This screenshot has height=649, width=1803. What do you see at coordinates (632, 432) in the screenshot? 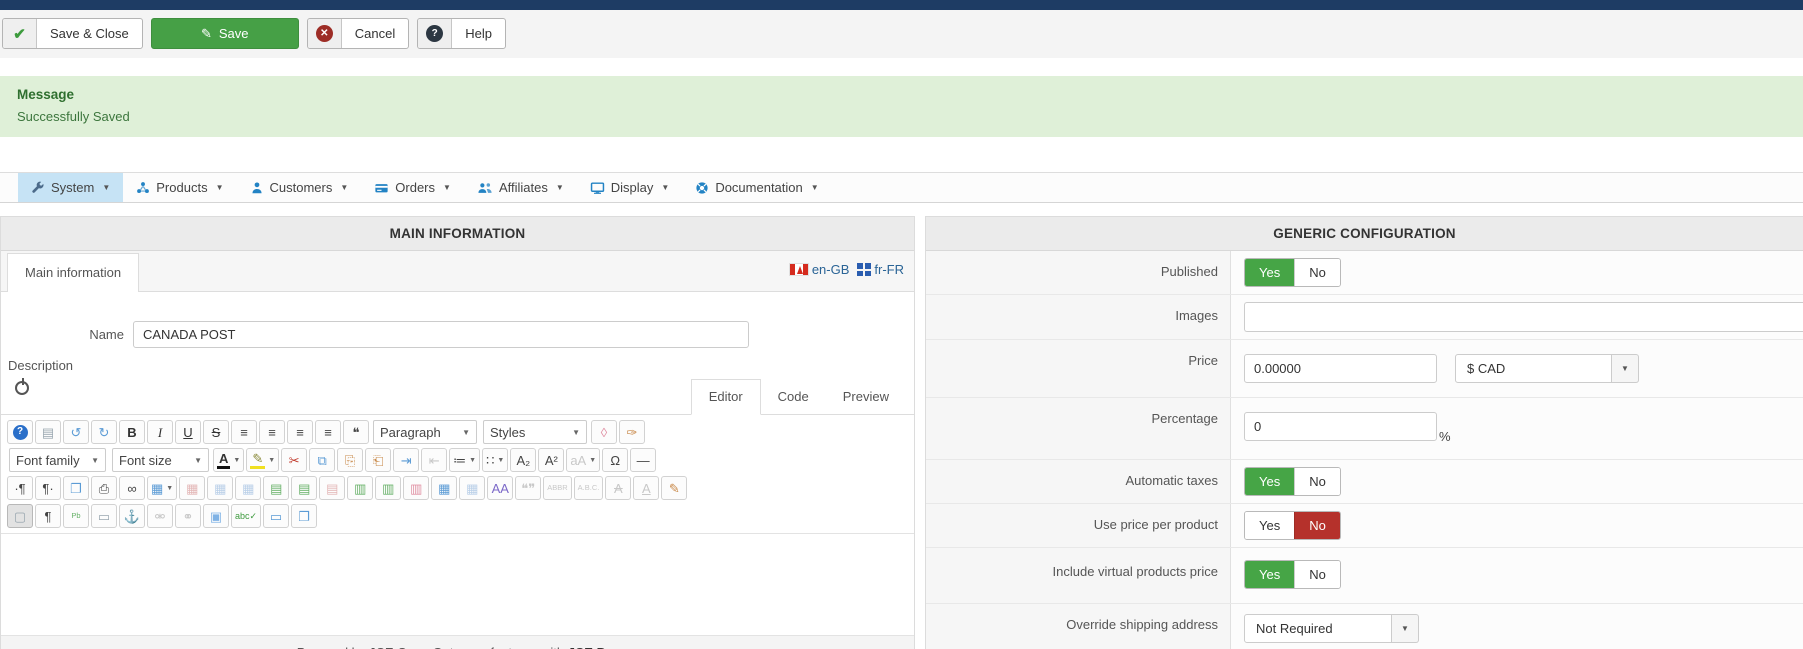
I see `cleanup-icon: ✑` at bounding box center [632, 432].